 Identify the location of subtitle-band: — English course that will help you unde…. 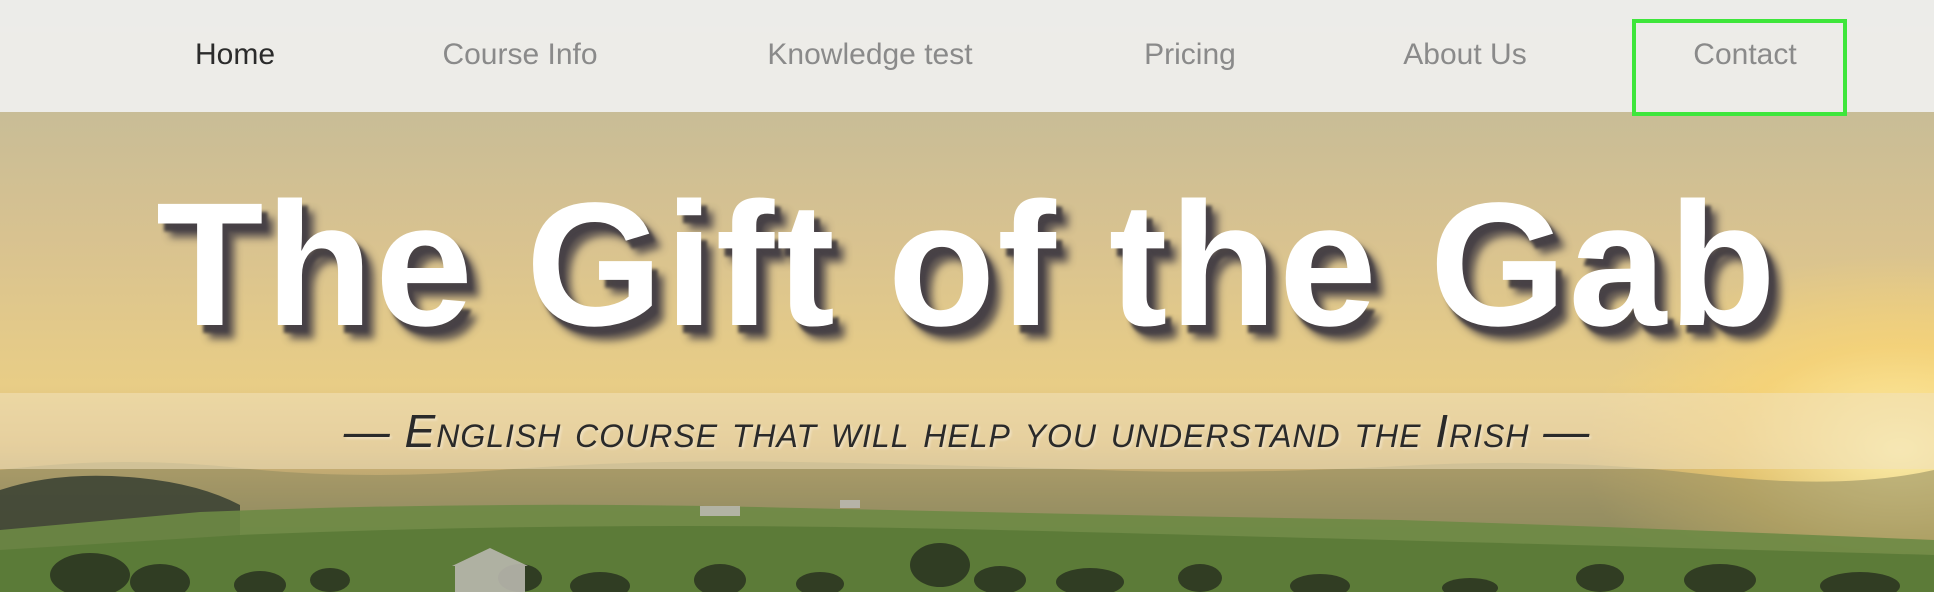
(967, 431).